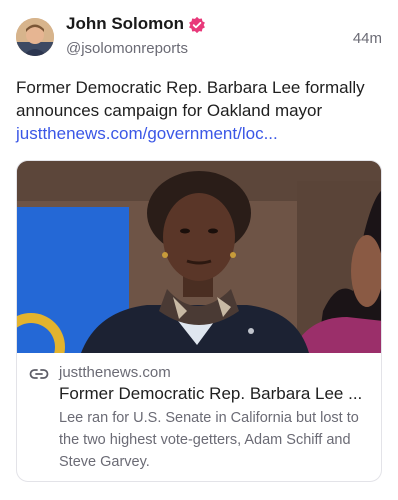 The height and width of the screenshot is (500, 398). I want to click on author-handle: @jsolomonreports, so click(127, 48).